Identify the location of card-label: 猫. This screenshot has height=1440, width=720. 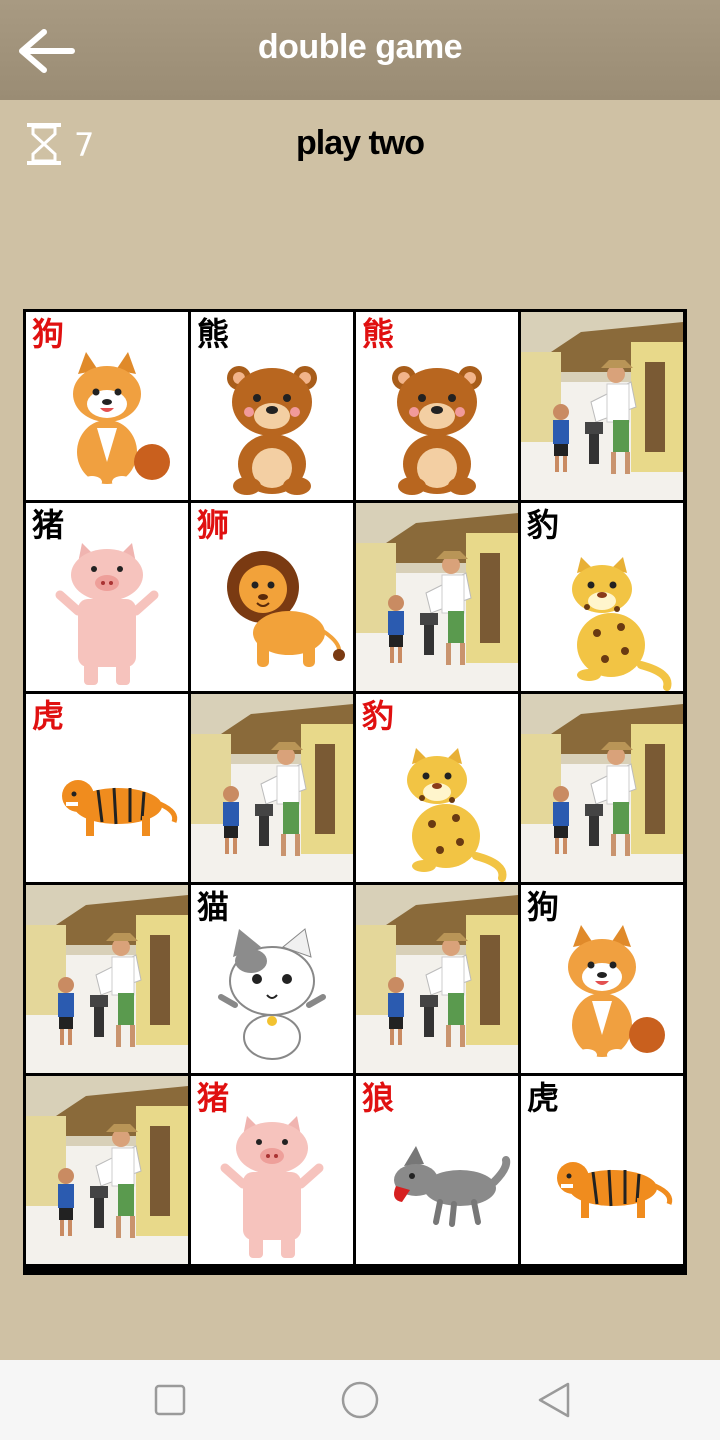
(213, 907).